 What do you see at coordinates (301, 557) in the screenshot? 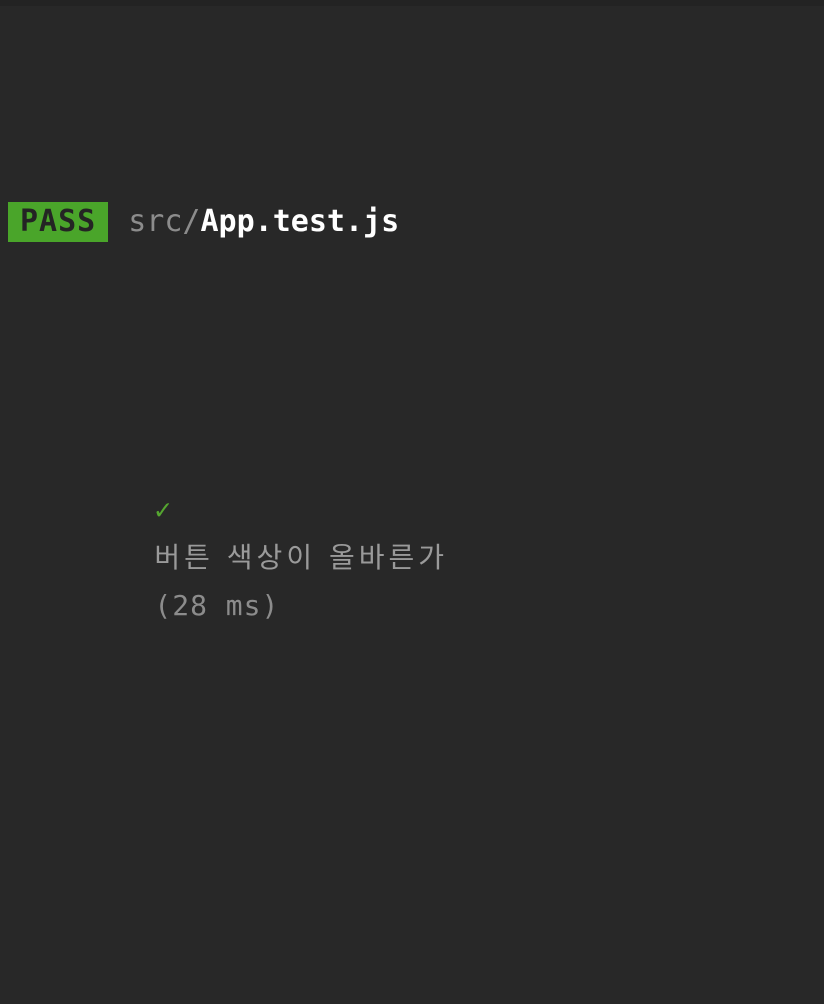
I see `test-case-title: 버튼 색상이 올바른가` at bounding box center [301, 557].